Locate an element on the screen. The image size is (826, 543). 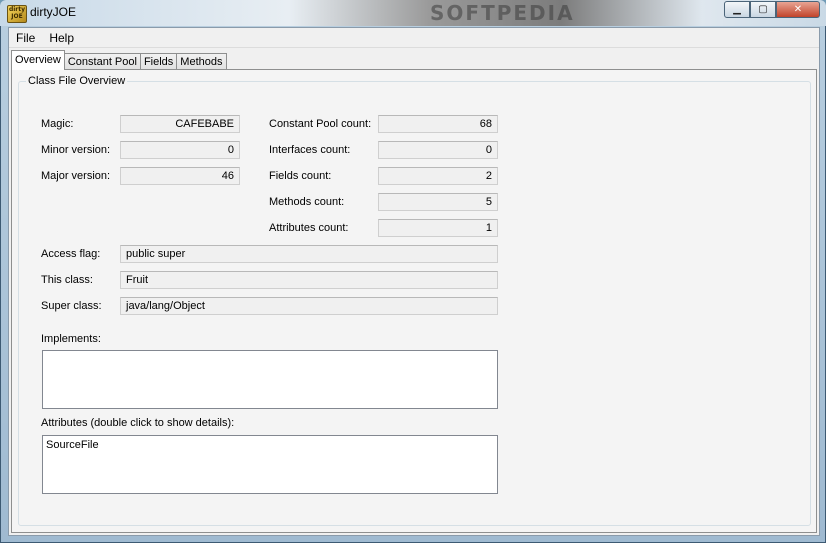
super-class-label: Super class: is located at coordinates (71, 306).